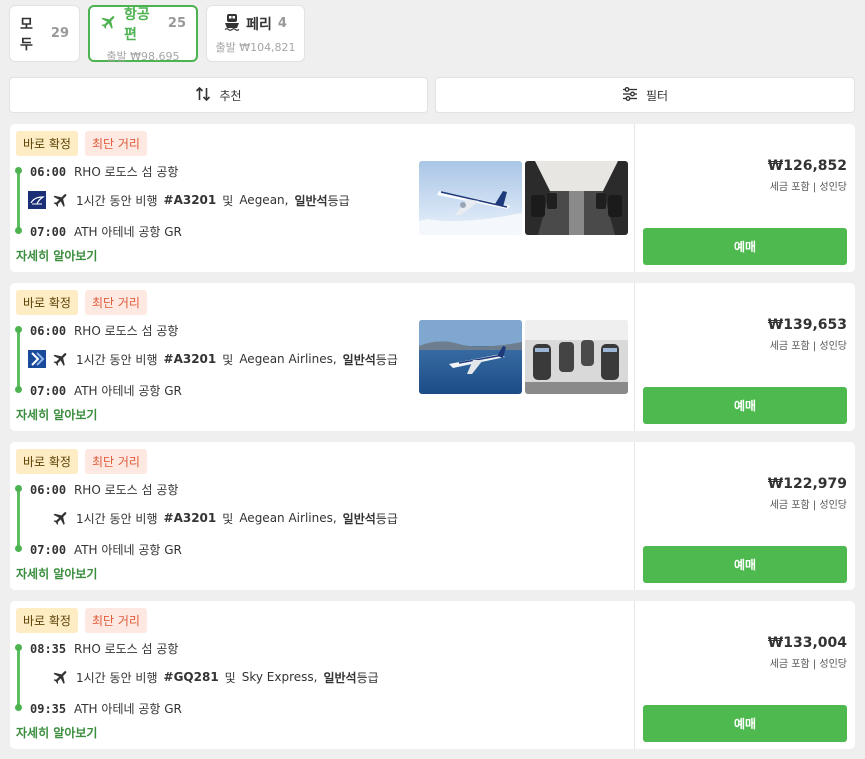 Image resolution: width=865 pixels, height=759 pixels. I want to click on flight-info: 1시간 동안 비행 #GQ281 및 Sky Express, 일반석등급, so click(203, 677).